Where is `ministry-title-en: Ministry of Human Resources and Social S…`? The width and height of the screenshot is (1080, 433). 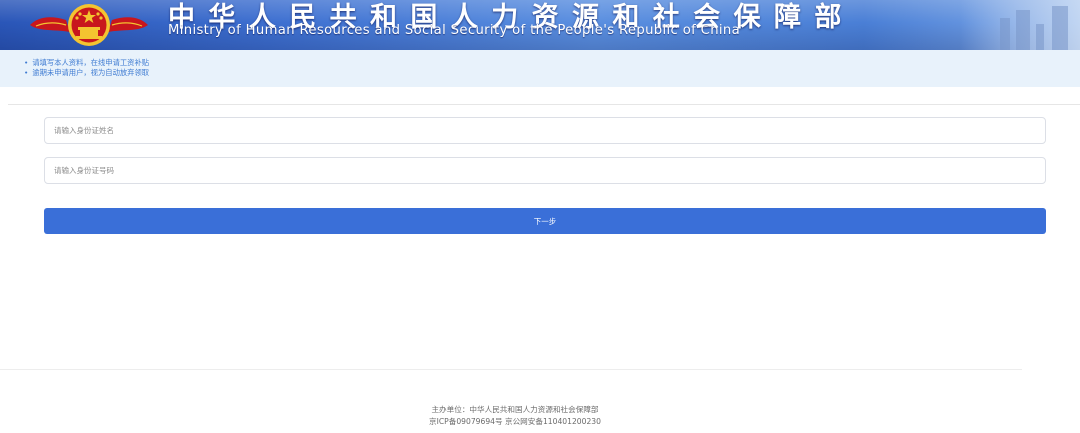 ministry-title-en: Ministry of Human Resources and Social S… is located at coordinates (454, 30).